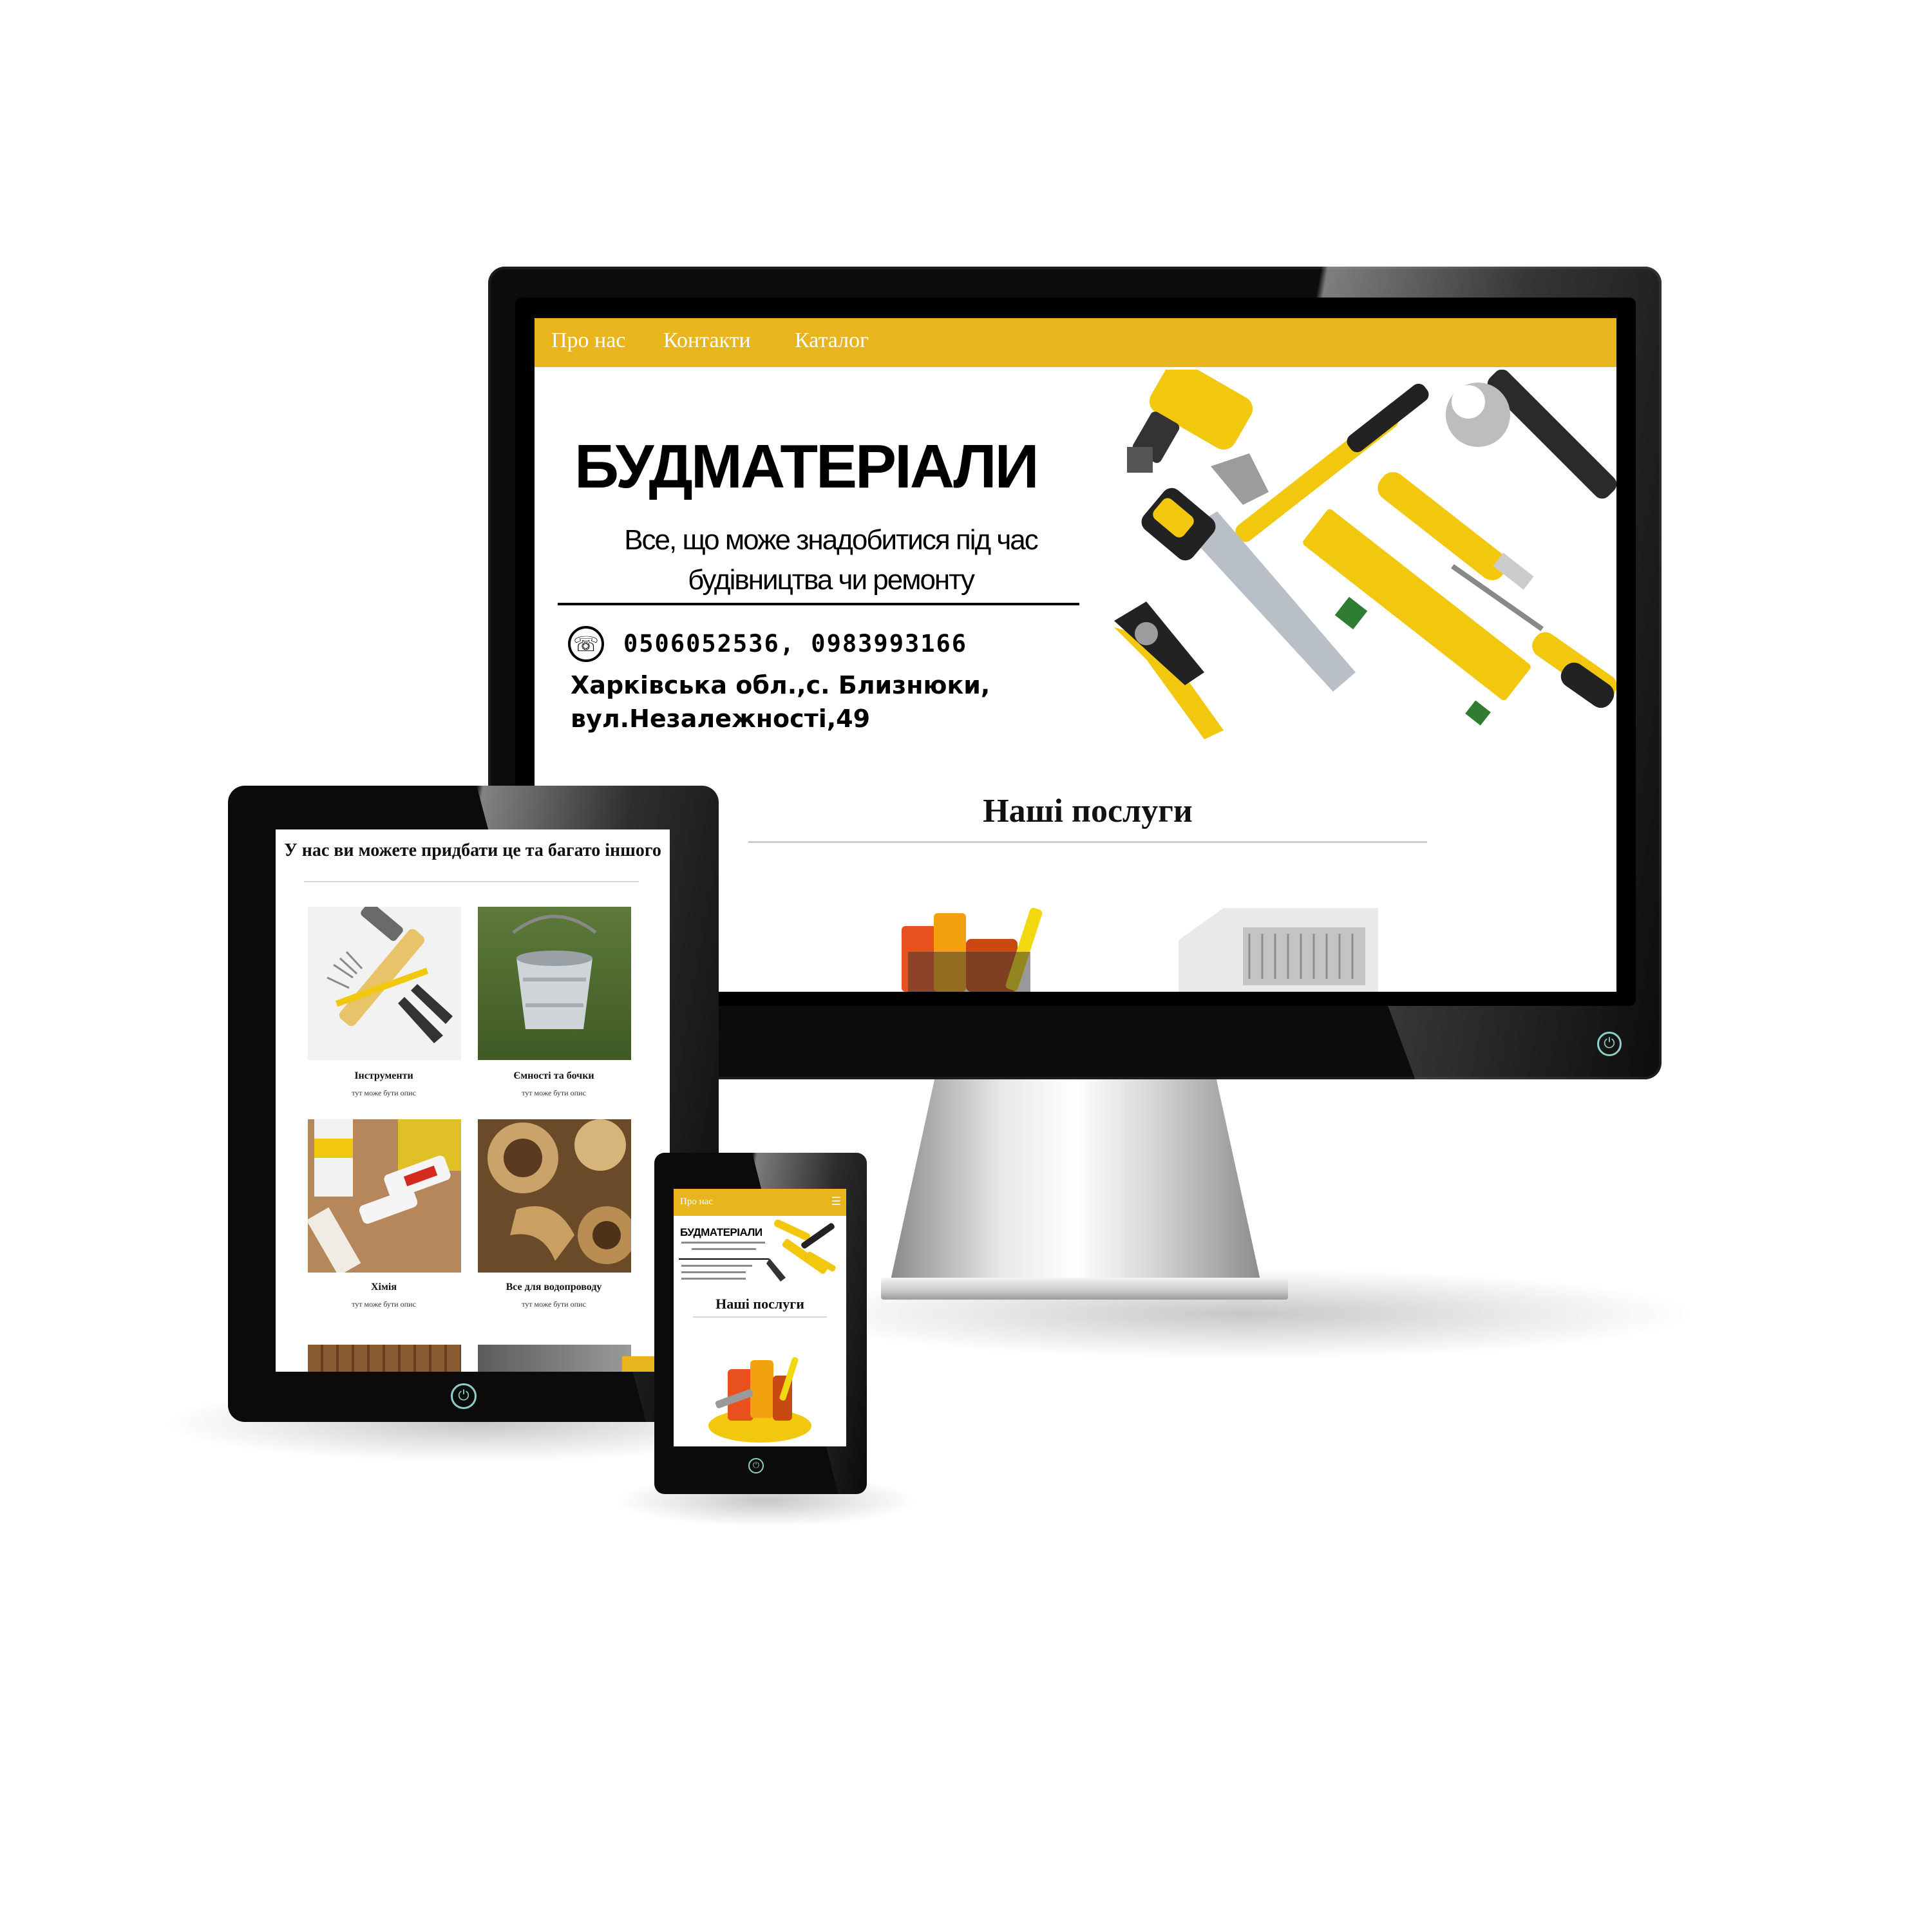 The height and width of the screenshot is (1932, 1932). I want to click on phone-services-heading: Наші послуги, so click(759, 1304).